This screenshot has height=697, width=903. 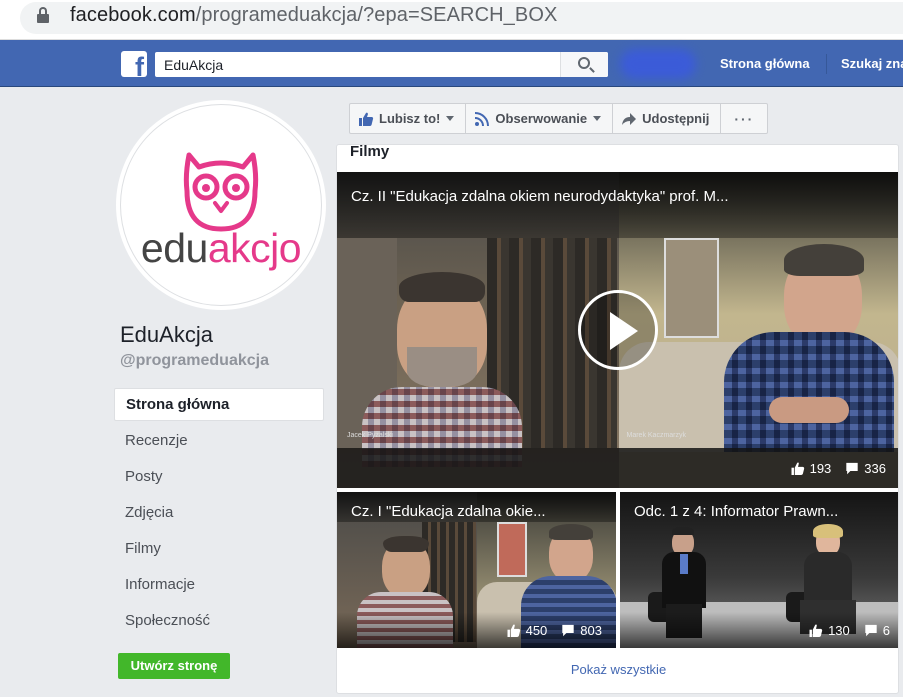 I want to click on play-icon, so click(x=618, y=330).